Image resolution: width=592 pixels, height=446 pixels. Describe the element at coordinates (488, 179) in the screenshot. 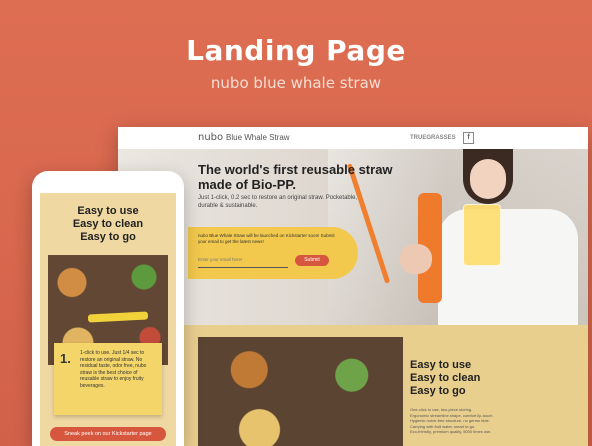

I see `model-face` at that location.